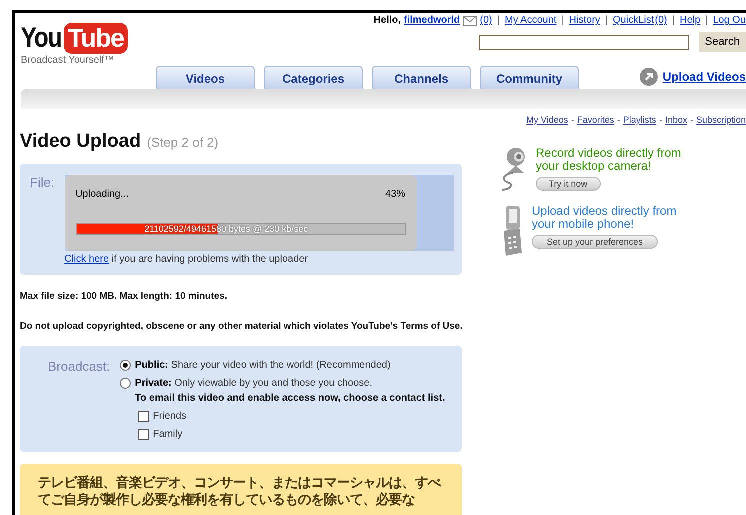 Image resolution: width=746 pixels, height=515 pixels. What do you see at coordinates (242, 326) in the screenshot?
I see `note-text: Do not upload copyrighted, obscene or any other material which violates YouTube's Terms of Use.` at bounding box center [242, 326].